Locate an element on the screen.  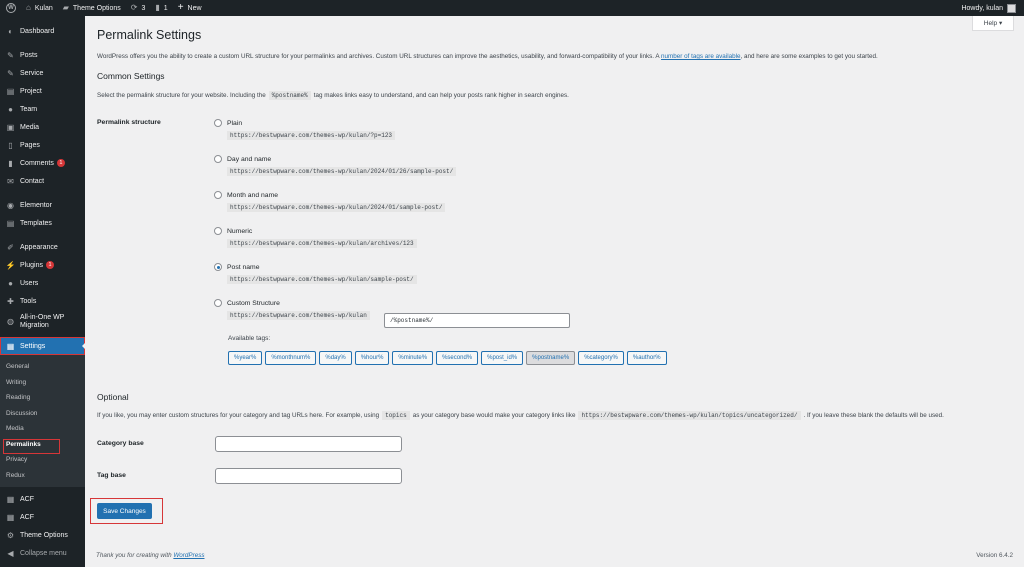
sidebar-item-media: ▣ Media is located at coordinates (42, 127).